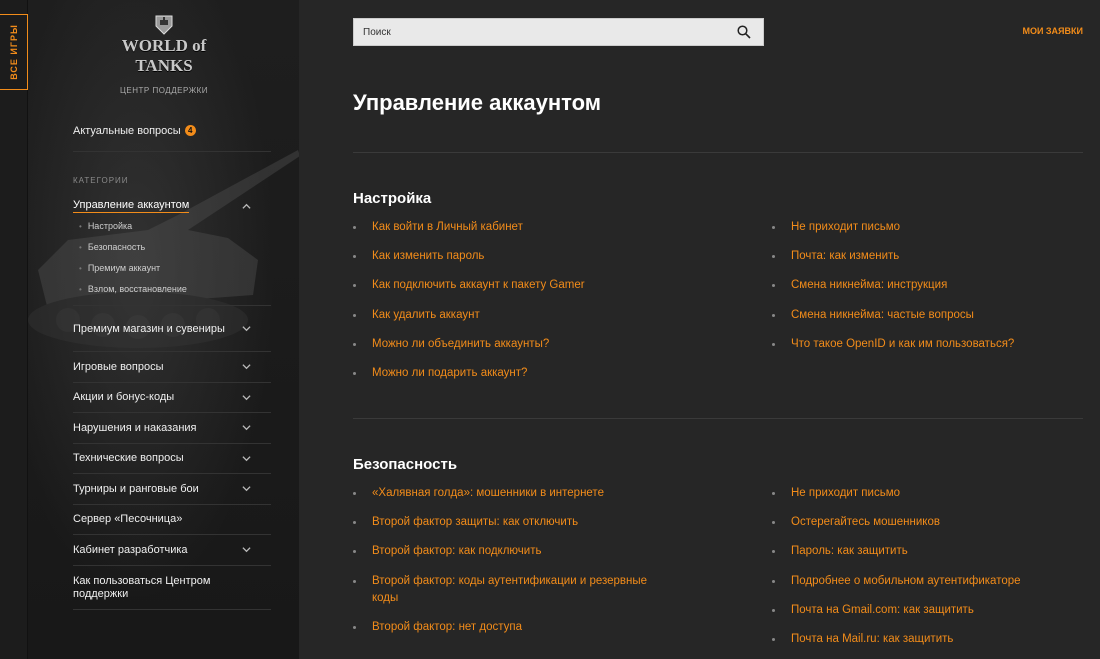 The height and width of the screenshot is (659, 1100). Describe the element at coordinates (405, 464) in the screenshot. I see `section-title-security: Безопасность` at that location.